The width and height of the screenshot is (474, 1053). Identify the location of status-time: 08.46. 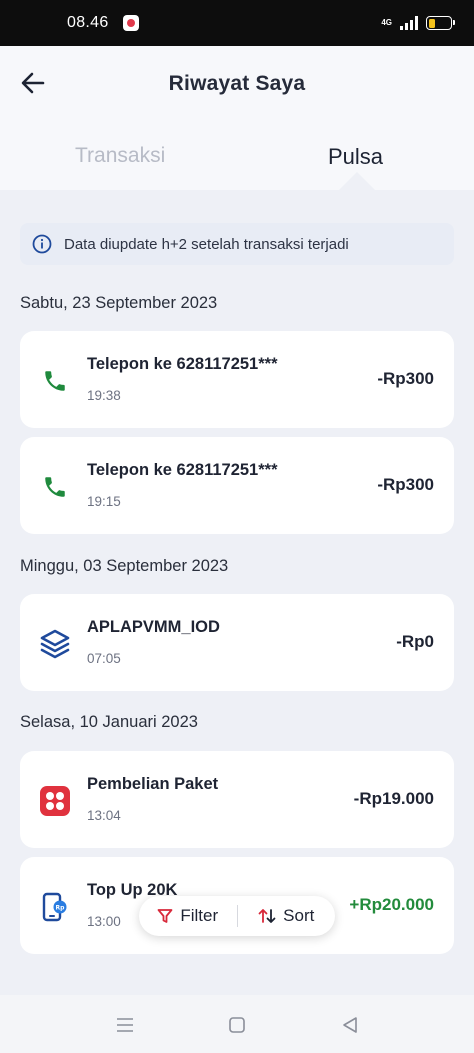
(88, 22).